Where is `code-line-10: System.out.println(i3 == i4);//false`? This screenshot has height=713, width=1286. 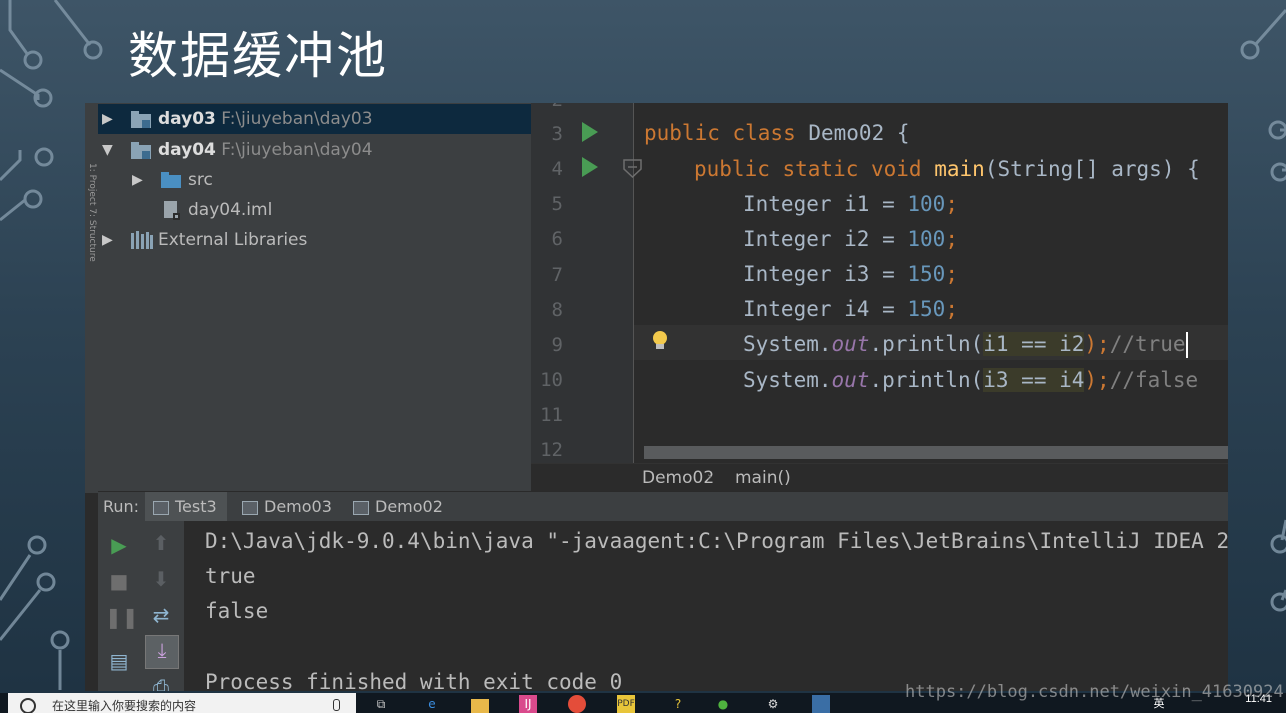
code-line-10: System.out.println(i3 == i4);//false is located at coordinates (971, 380).